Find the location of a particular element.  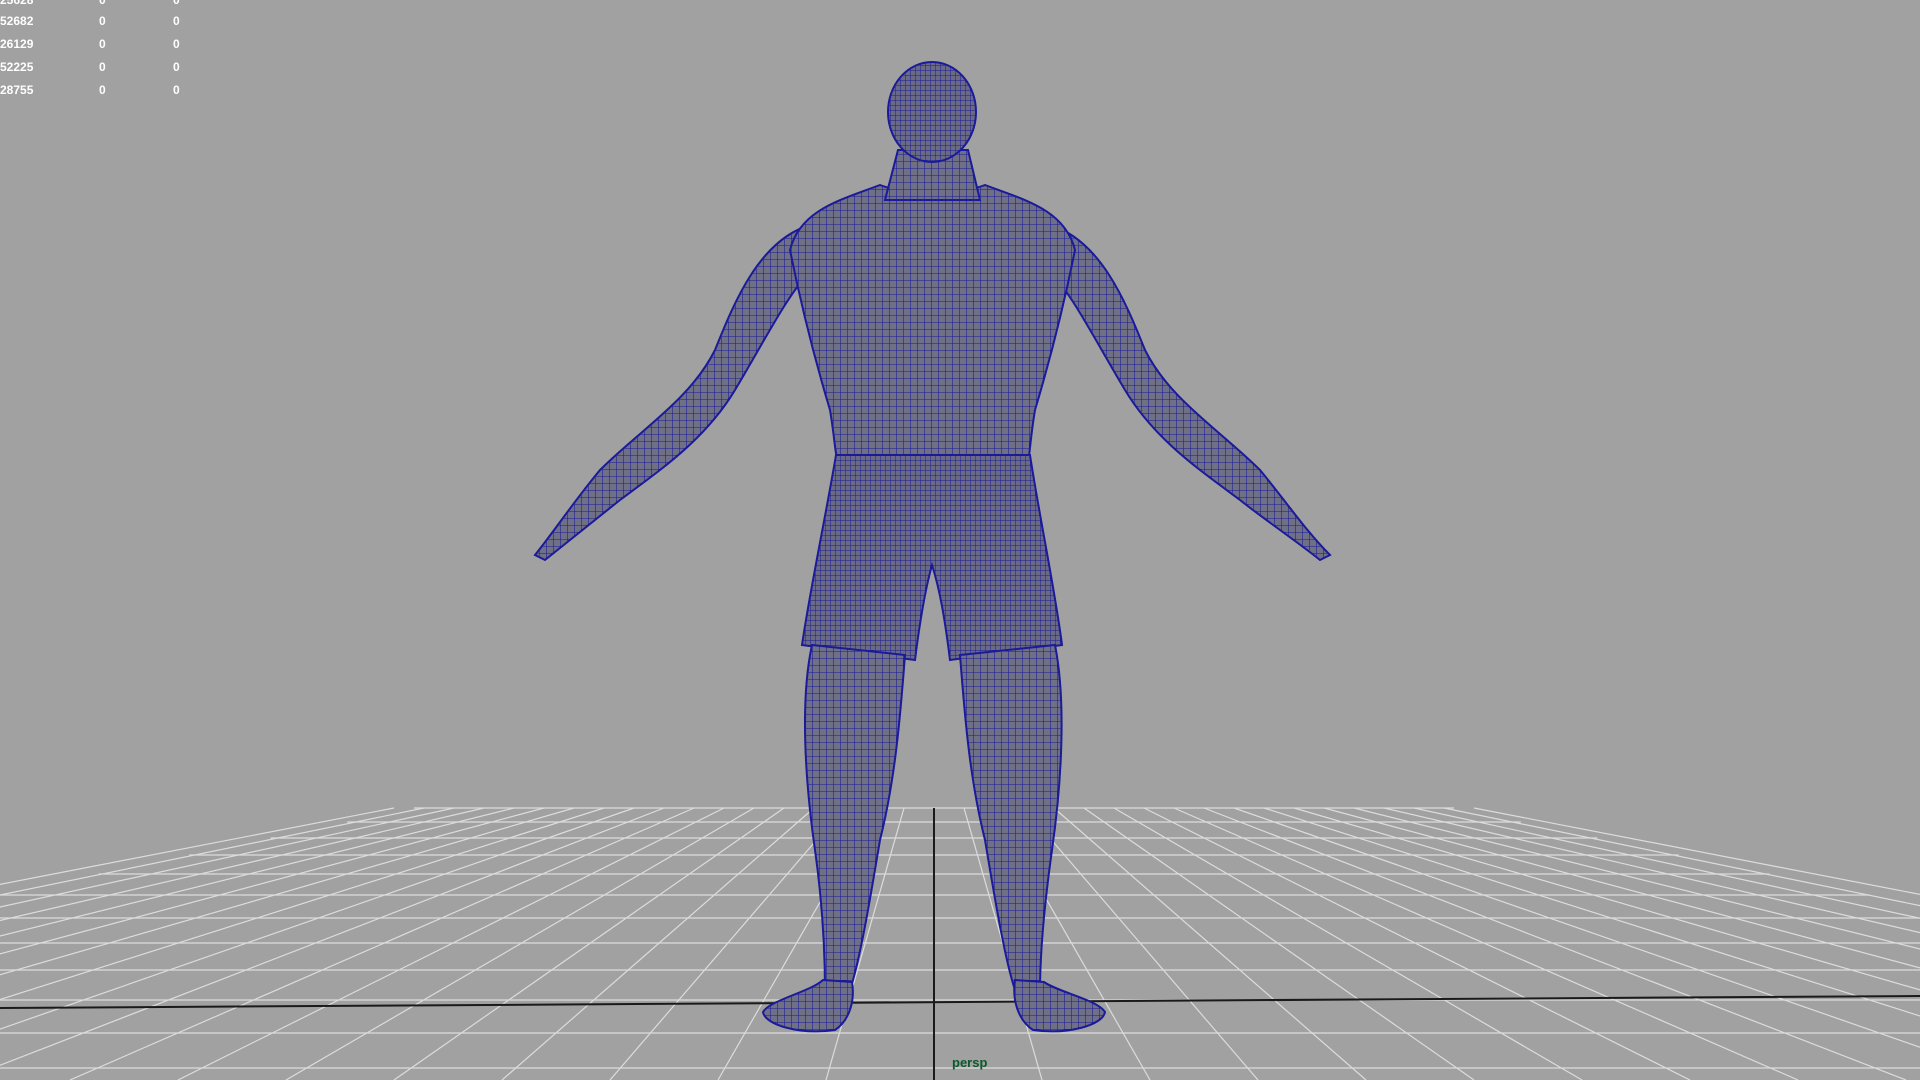

grid-axis-x is located at coordinates (960, 1002).